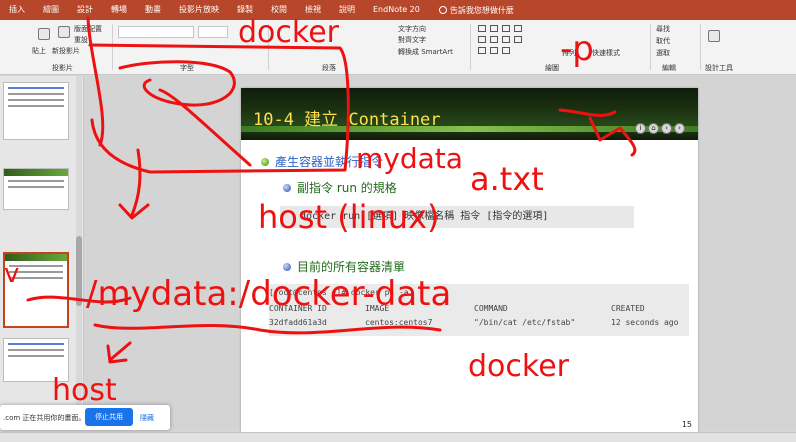  Describe the element at coordinates (666, 128) in the screenshot. I see `nav-back-icon: ‹` at that location.